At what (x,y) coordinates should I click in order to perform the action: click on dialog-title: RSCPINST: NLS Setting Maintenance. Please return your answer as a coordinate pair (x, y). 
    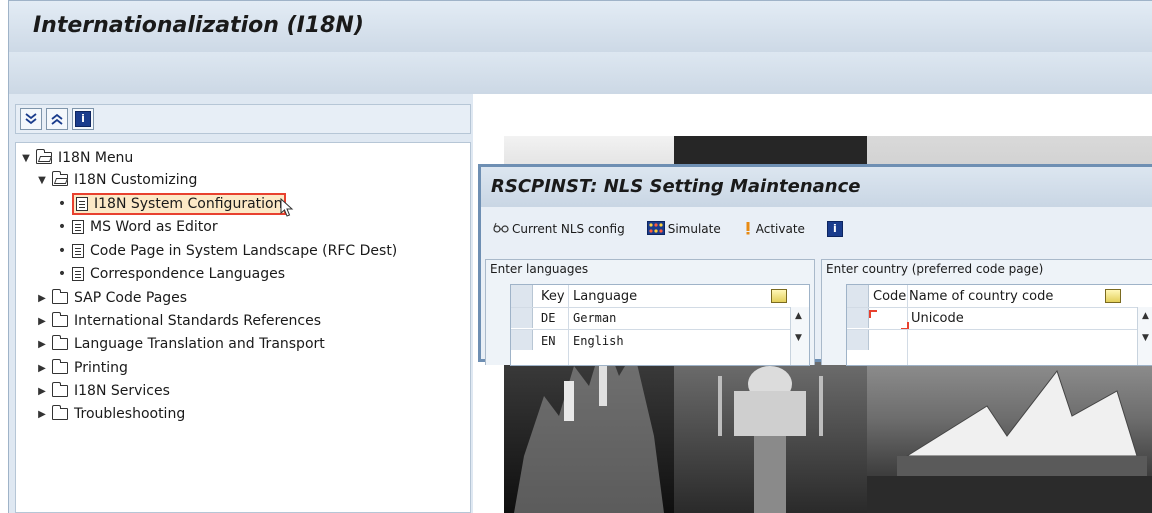
    Looking at the image, I should click on (676, 186).